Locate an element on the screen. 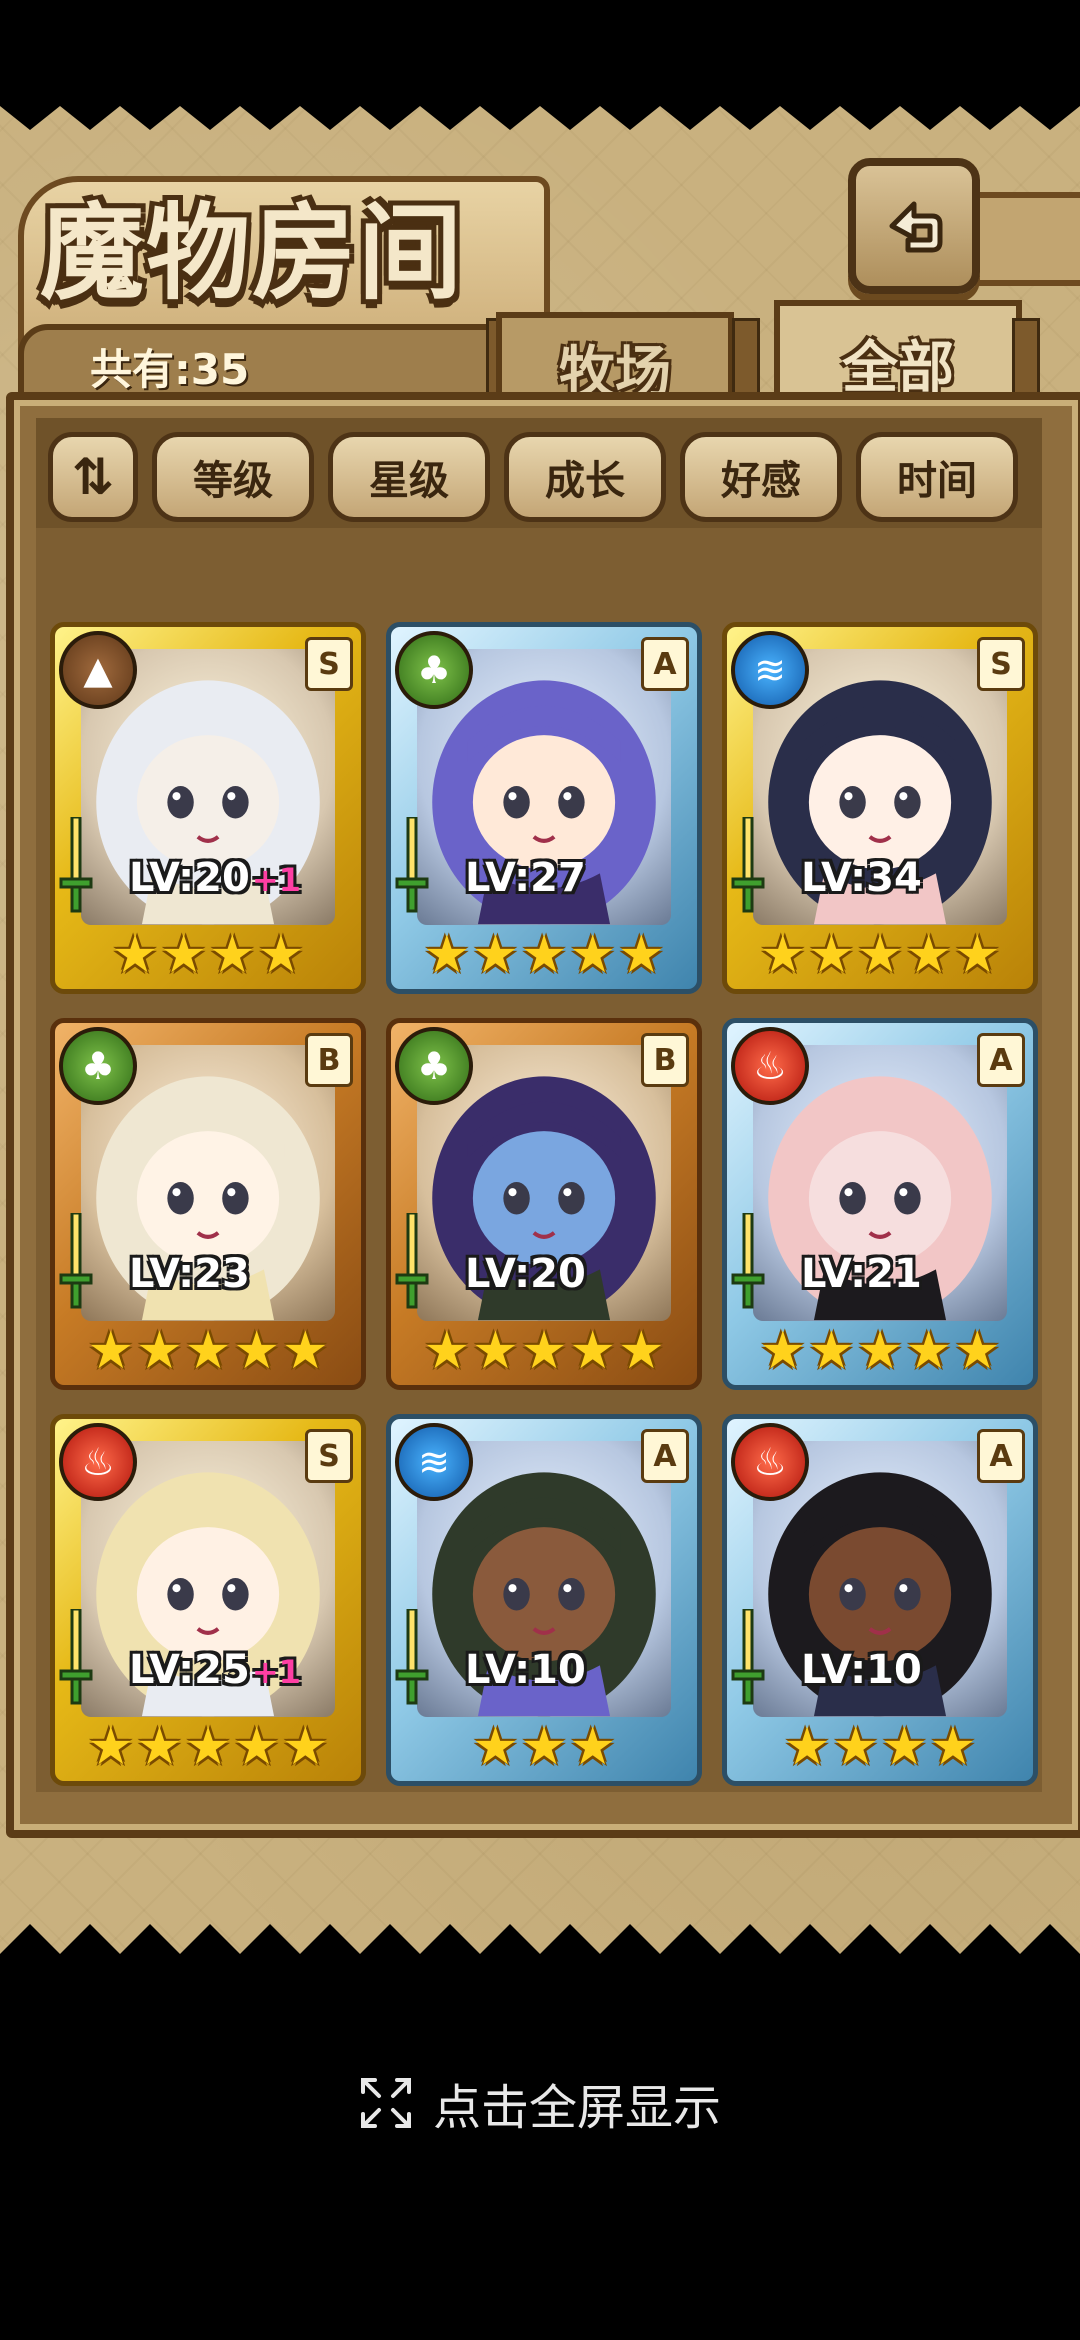  fire-element-icon: ♨ is located at coordinates (770, 1462).